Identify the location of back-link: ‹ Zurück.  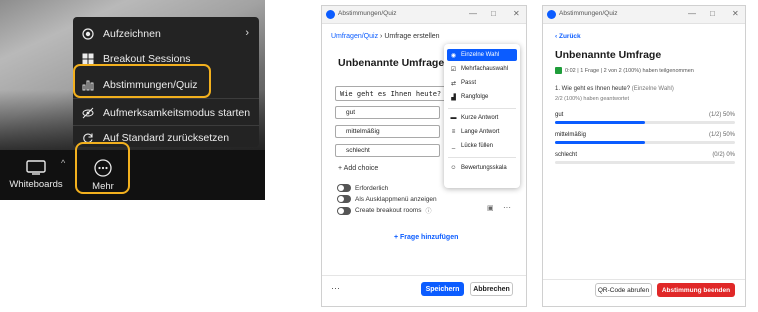
(568, 36).